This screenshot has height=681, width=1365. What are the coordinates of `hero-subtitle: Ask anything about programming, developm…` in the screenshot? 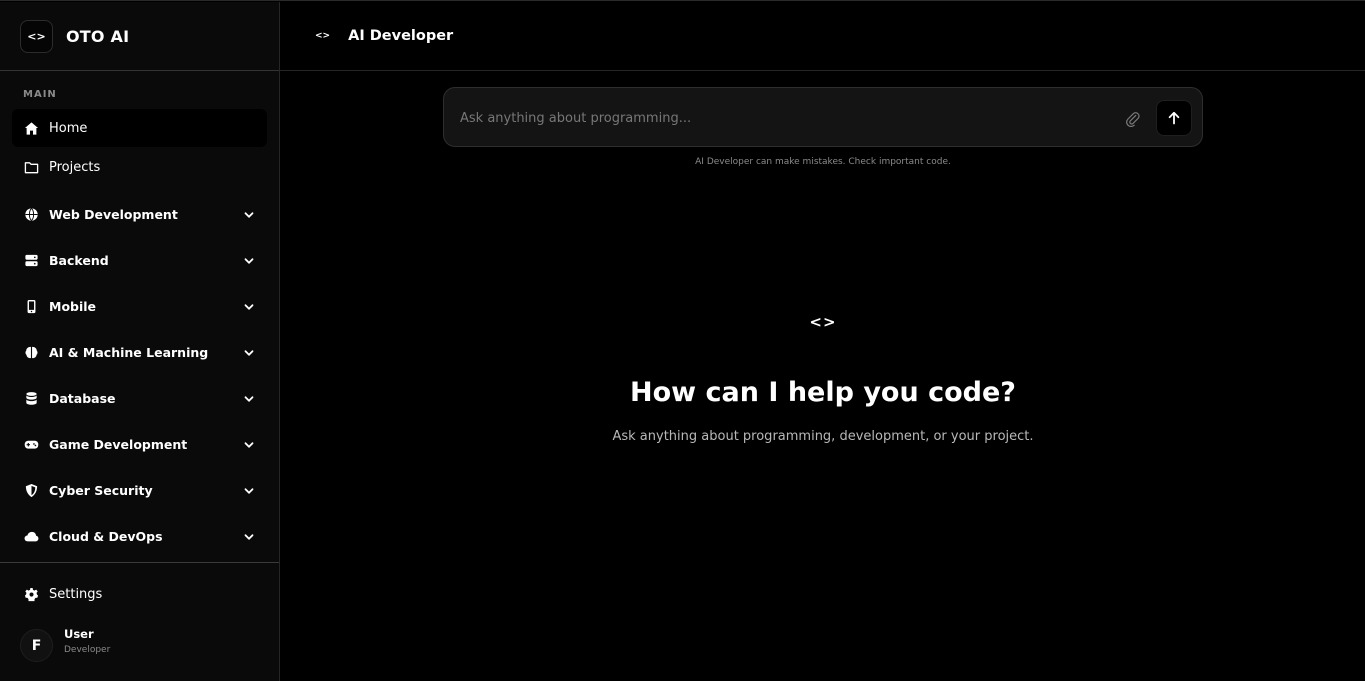 It's located at (823, 436).